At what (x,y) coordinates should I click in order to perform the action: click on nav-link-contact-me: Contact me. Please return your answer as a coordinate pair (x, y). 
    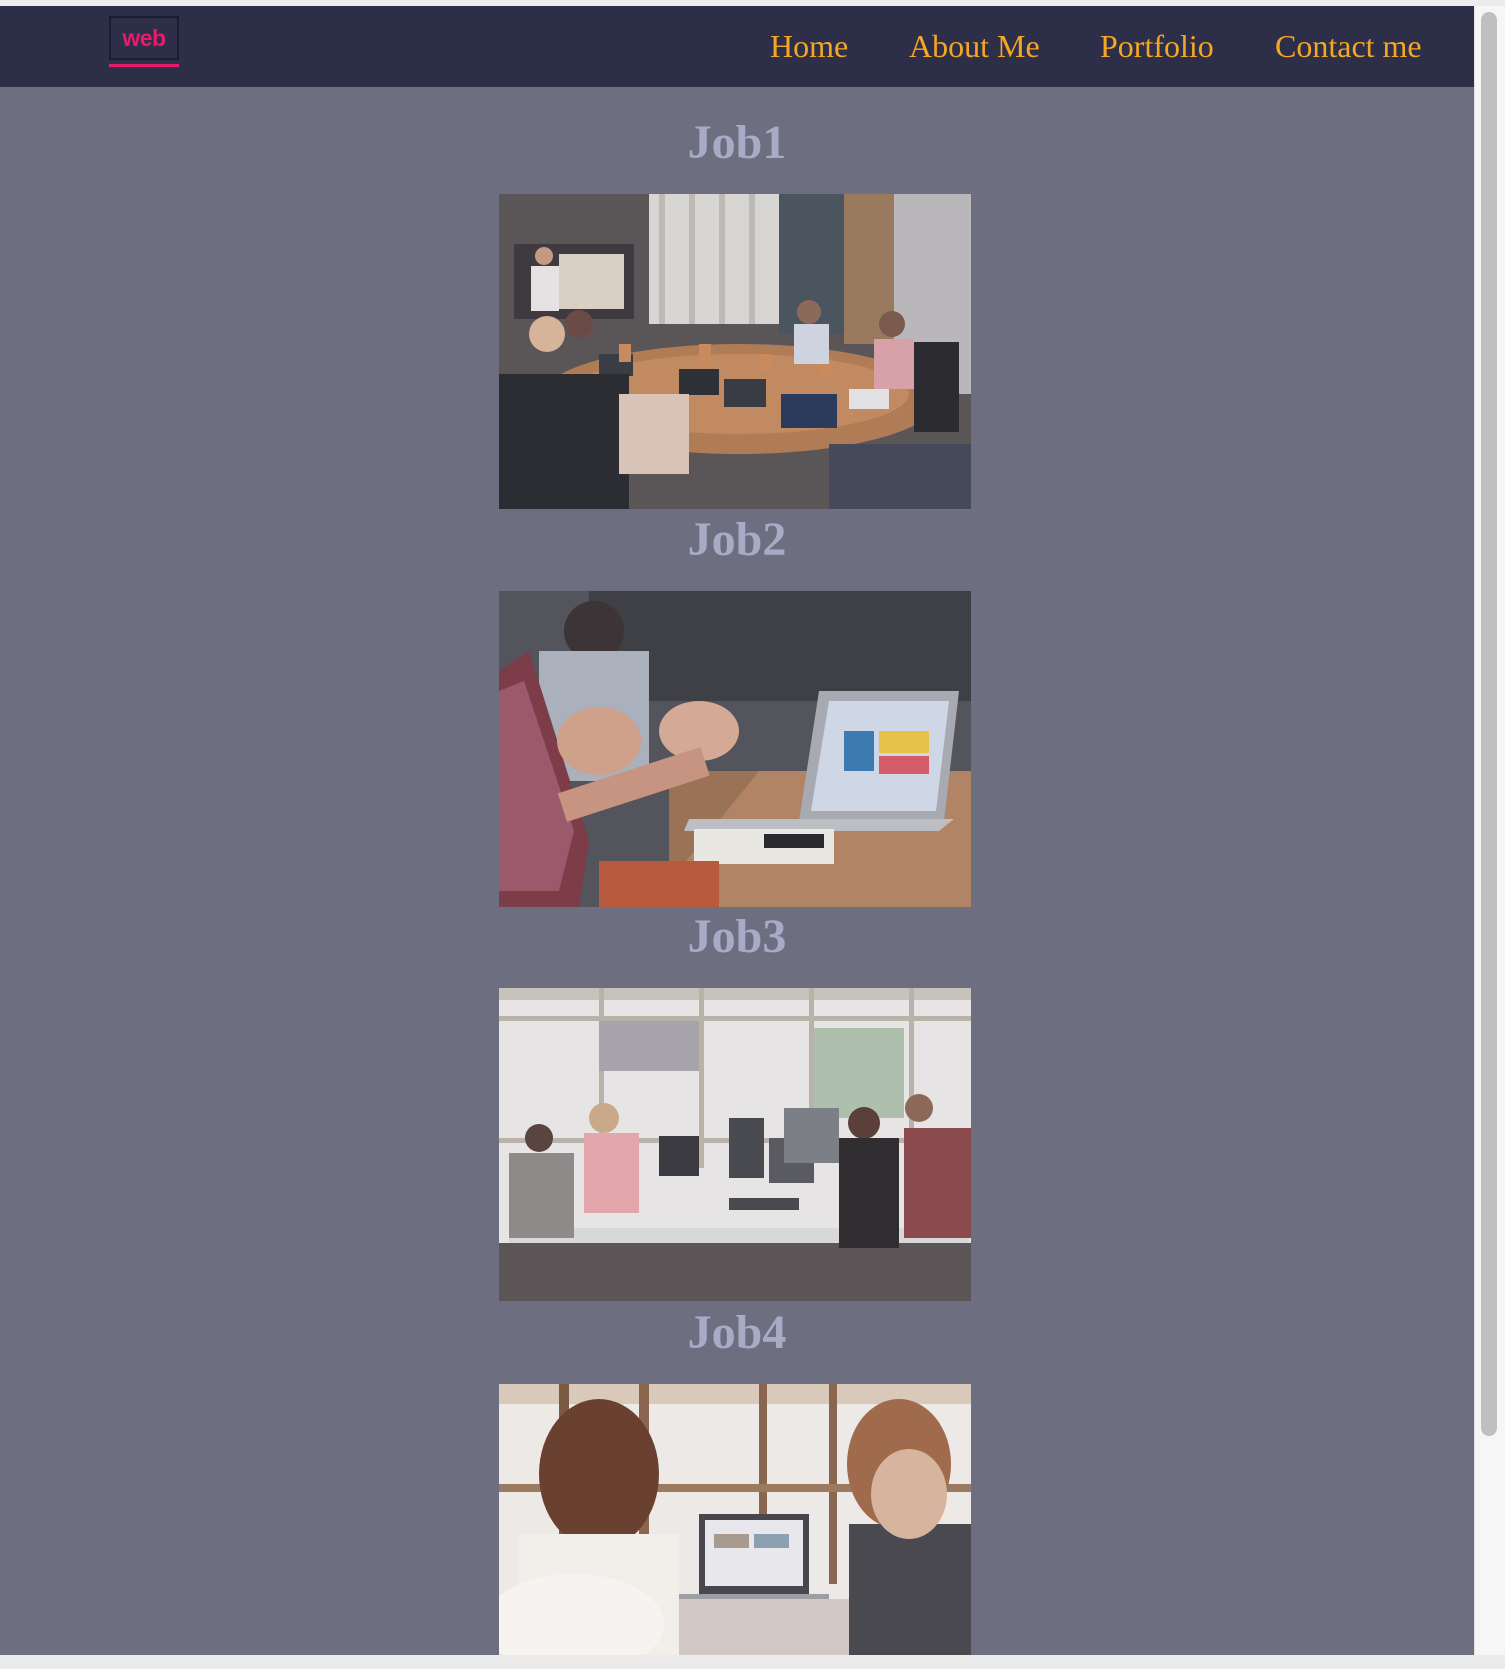
    Looking at the image, I should click on (1348, 46).